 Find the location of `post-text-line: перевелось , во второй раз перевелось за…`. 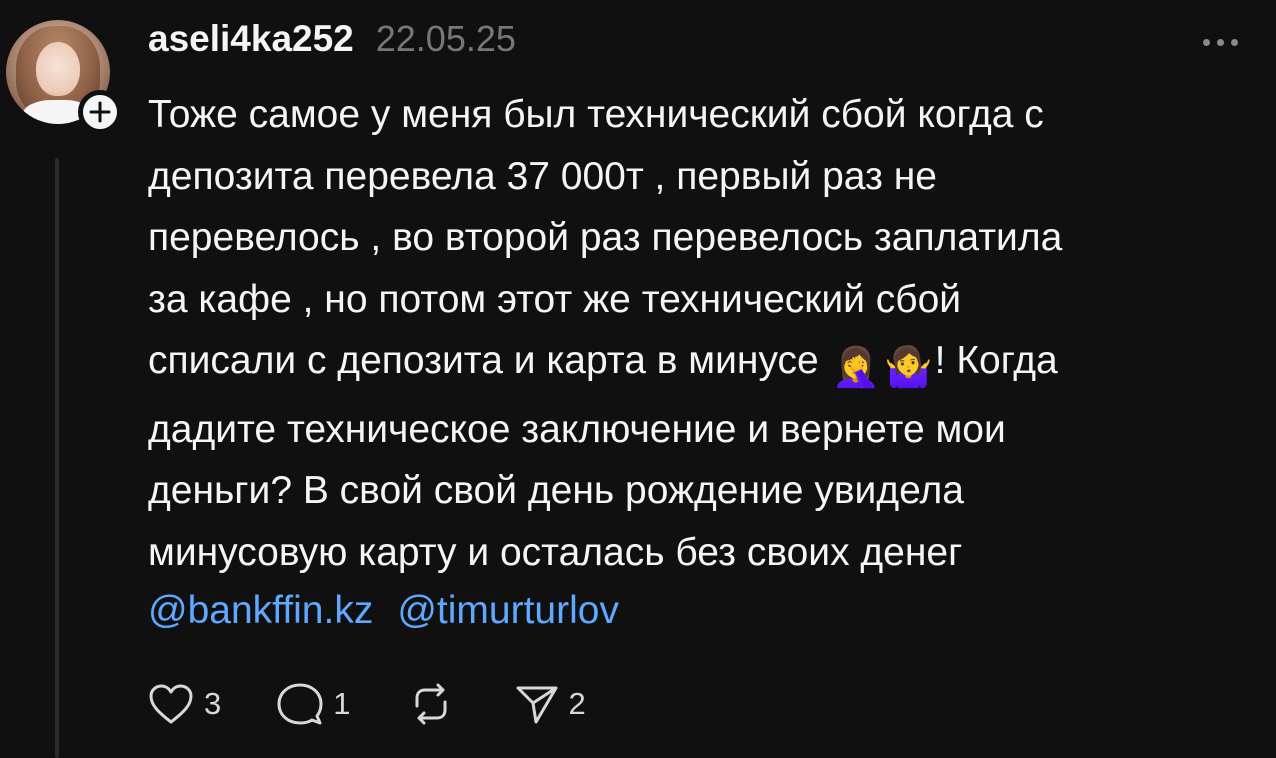

post-text-line: перевелось , во второй раз перевелось за… is located at coordinates (605, 237).